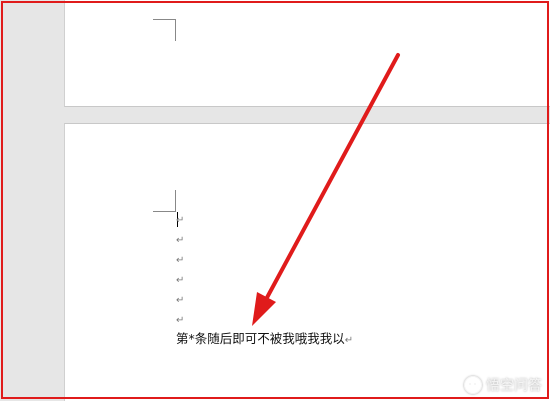 Image resolution: width=550 pixels, height=401 pixels. Describe the element at coordinates (473, 385) in the screenshot. I see `speech-bubble-icon` at that location.